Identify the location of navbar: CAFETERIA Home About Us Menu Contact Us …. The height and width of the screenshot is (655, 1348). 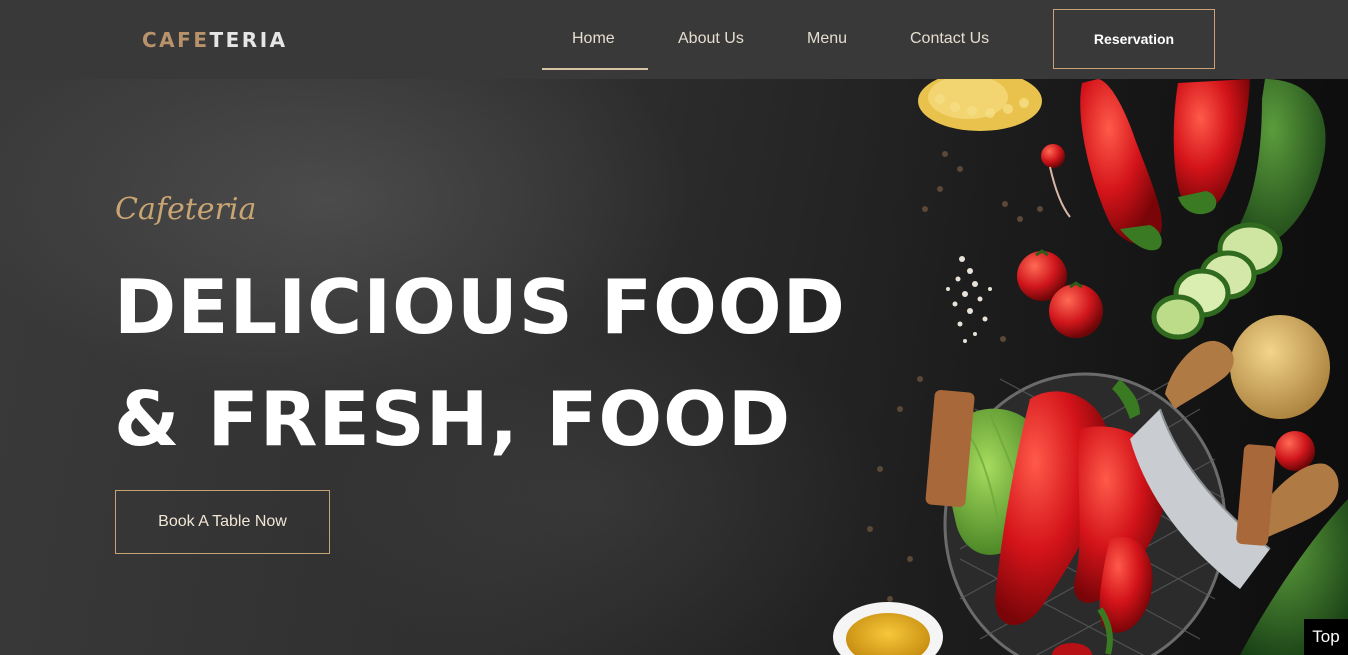
(674, 39).